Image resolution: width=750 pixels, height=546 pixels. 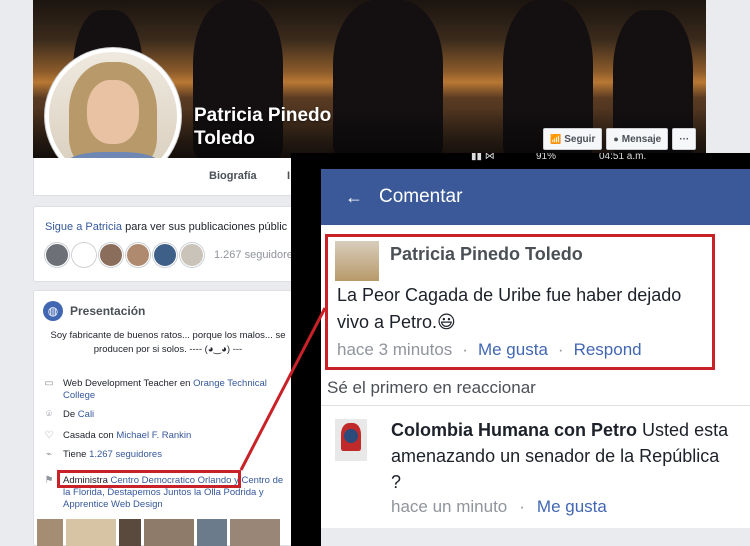 I want to click on follower-avatars: 1.267 seguidore, so click(x=169, y=255).